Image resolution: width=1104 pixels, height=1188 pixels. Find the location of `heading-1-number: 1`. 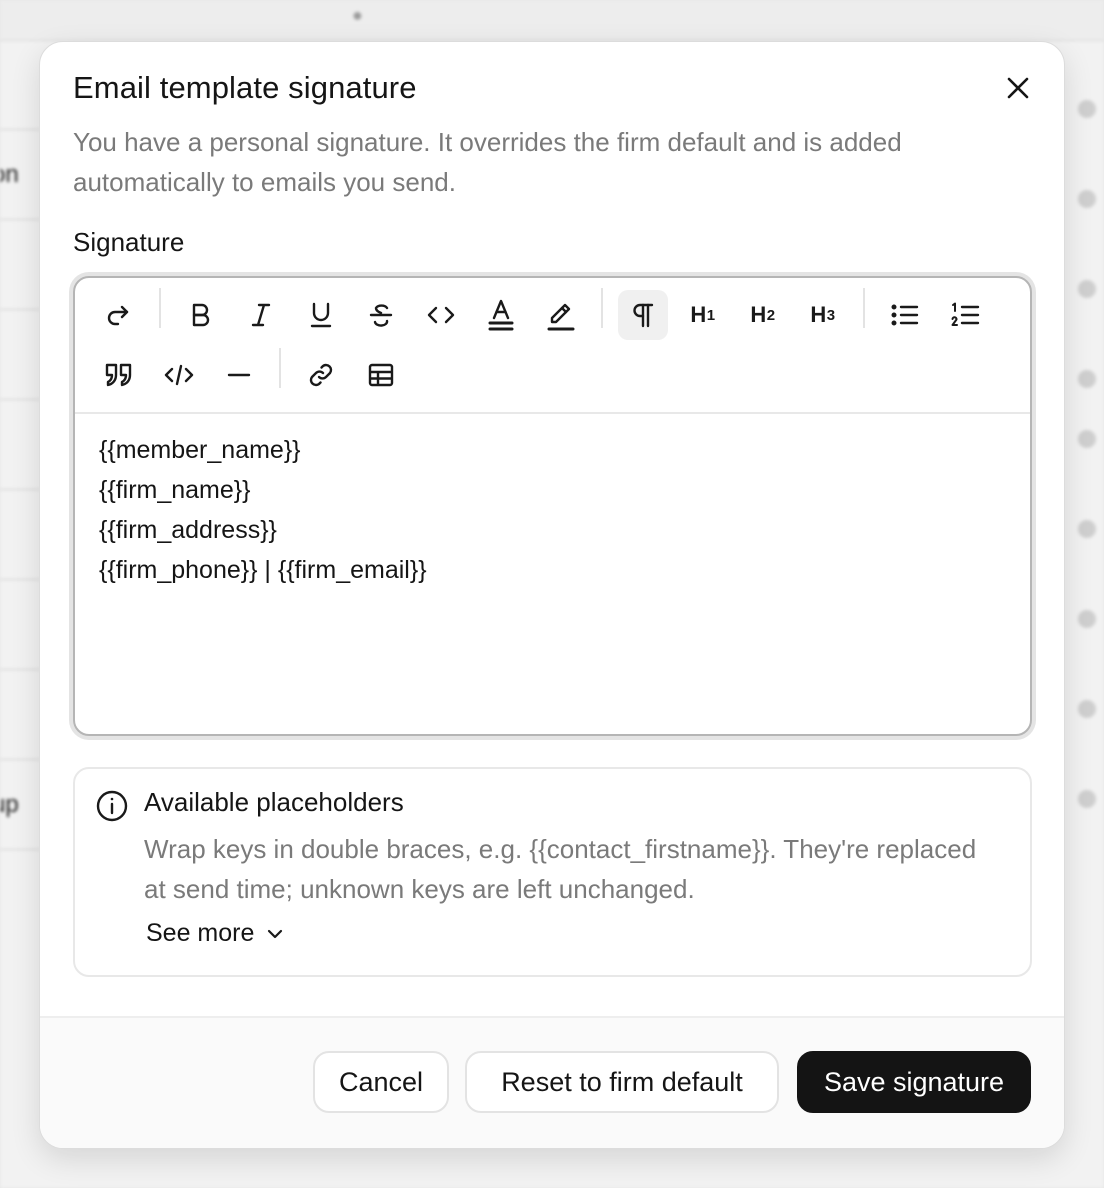

heading-1-number: 1 is located at coordinates (711, 315).